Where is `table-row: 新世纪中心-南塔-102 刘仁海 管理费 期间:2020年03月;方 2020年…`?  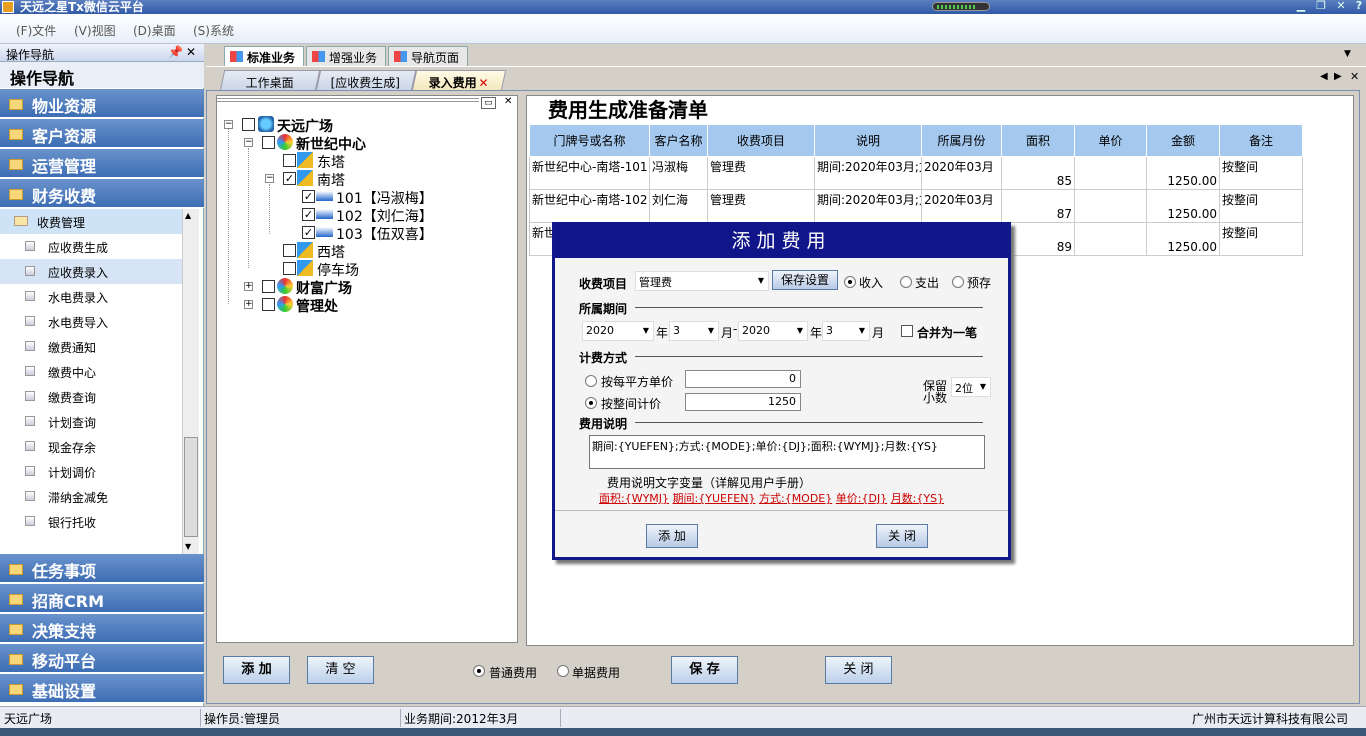 table-row: 新世纪中心-南塔-102 刘仁海 管理费 期间:2020年03月;方 2020年… is located at coordinates (916, 206).